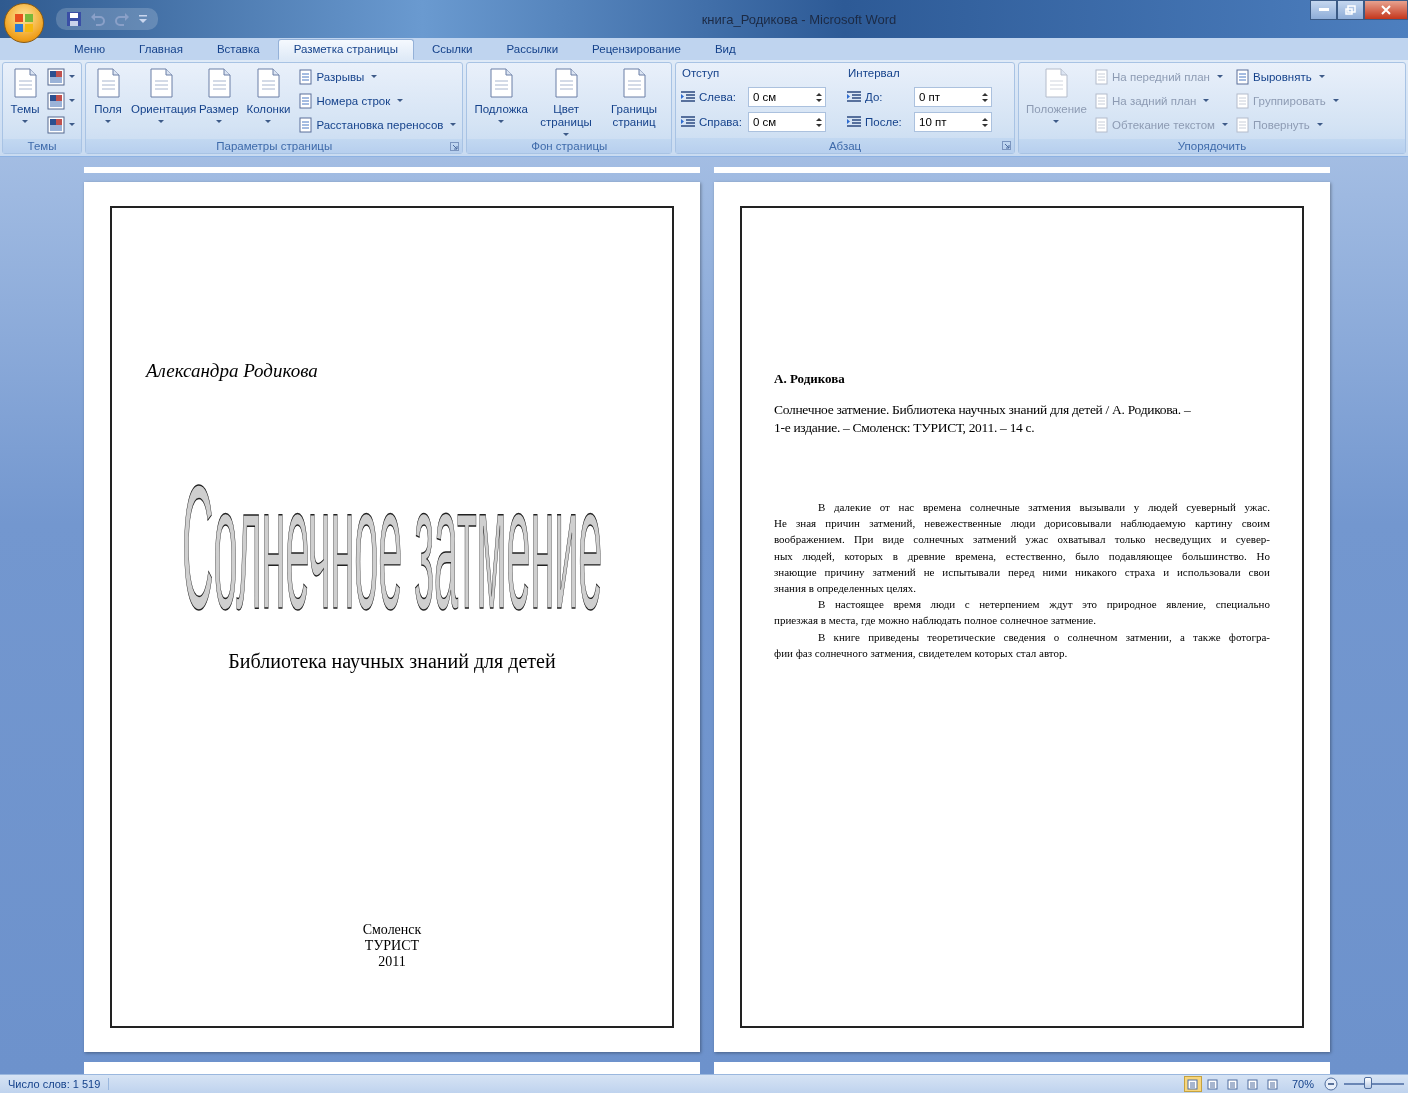  Describe the element at coordinates (1302, 1084) in the screenshot. I see `zoom-level: 70%` at that location.